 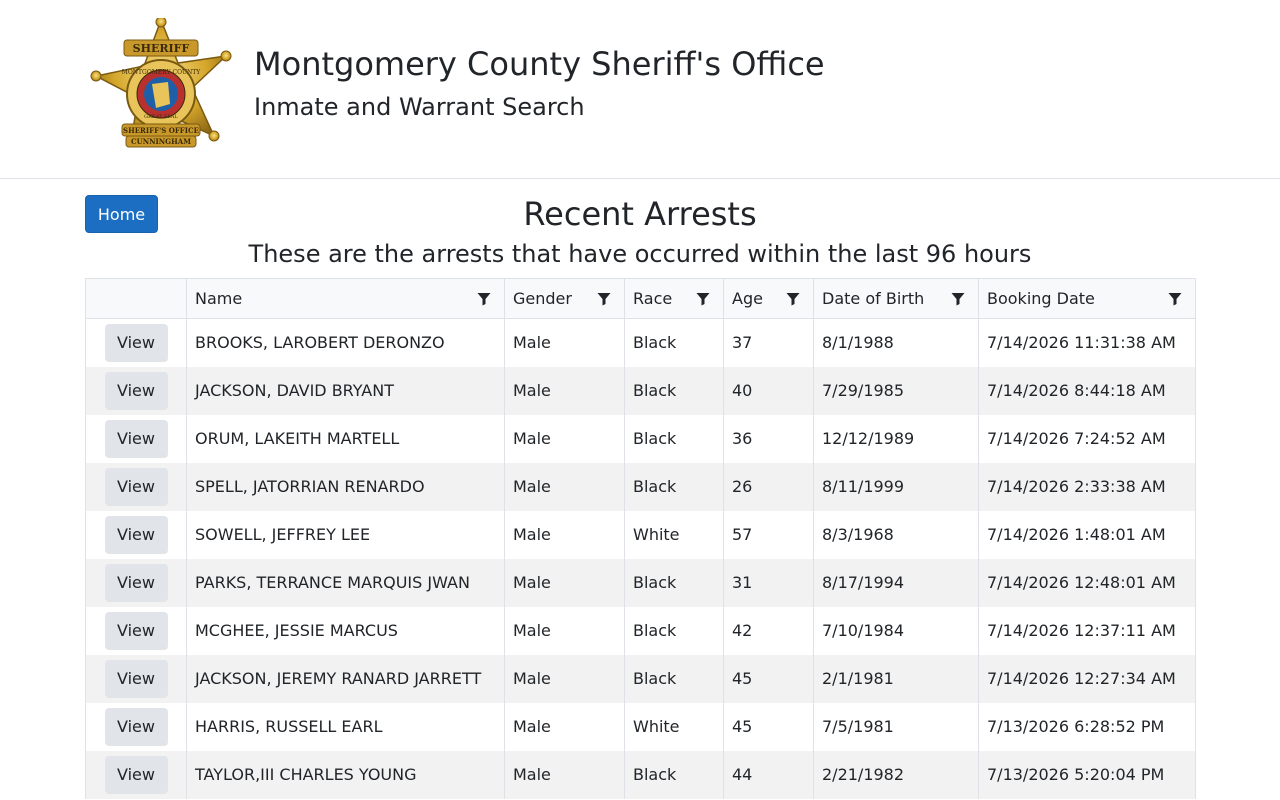 I want to click on column-header-age: Age, so click(x=768, y=298).